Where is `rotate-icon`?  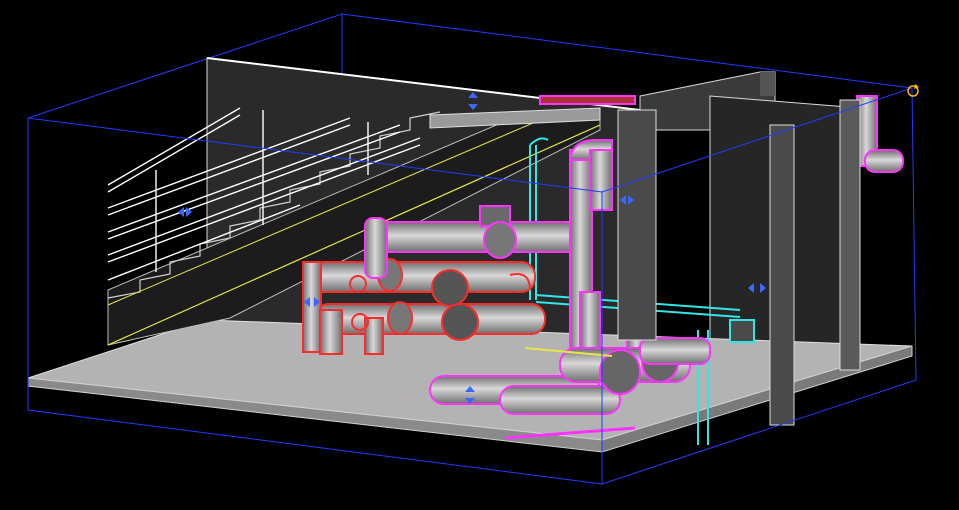
rotate-icon is located at coordinates (913, 90).